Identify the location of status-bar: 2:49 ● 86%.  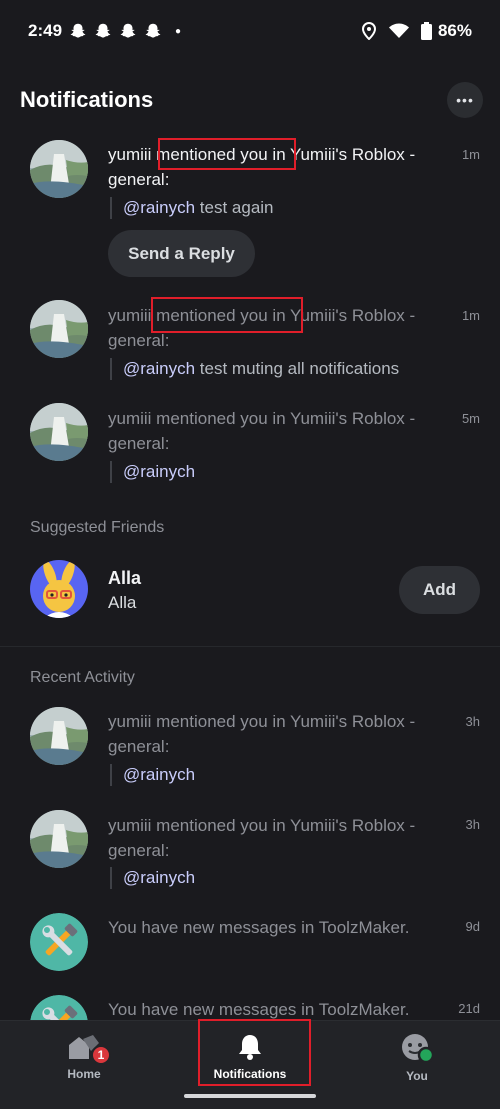
(250, 31).